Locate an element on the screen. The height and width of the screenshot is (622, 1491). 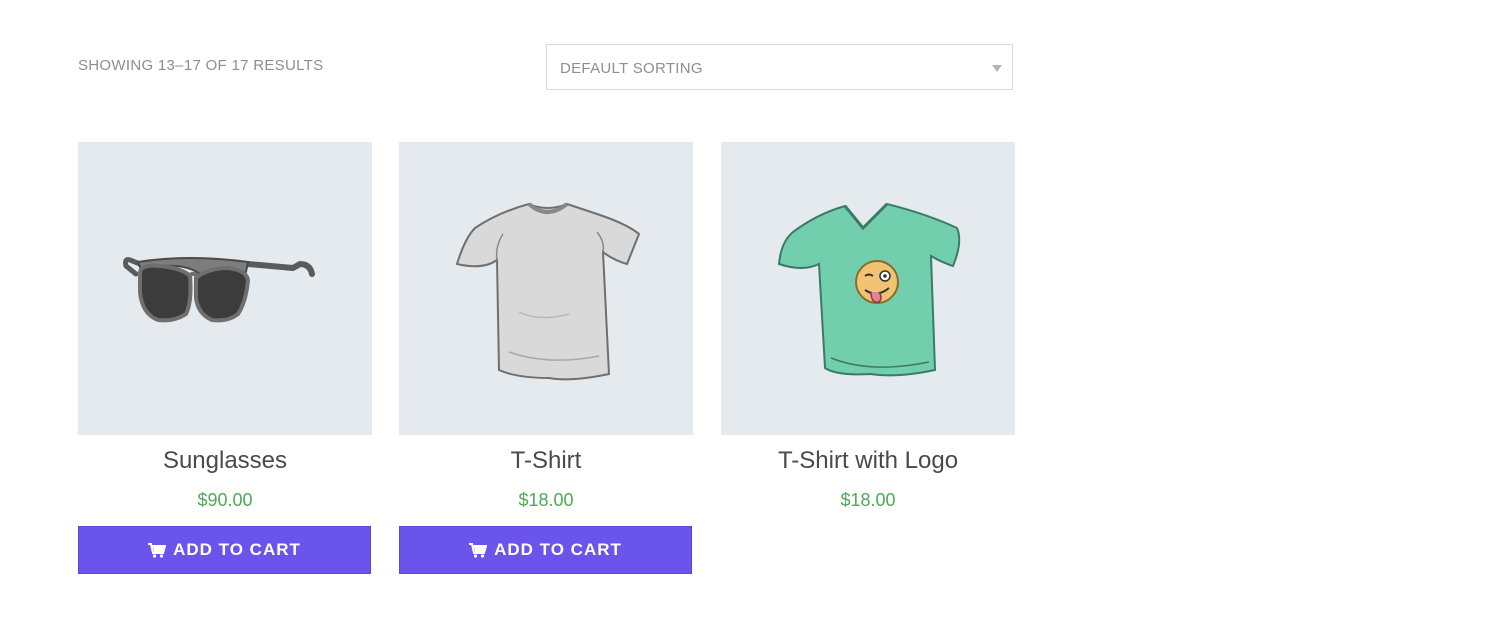
product-image-sunglasses is located at coordinates (225, 288).